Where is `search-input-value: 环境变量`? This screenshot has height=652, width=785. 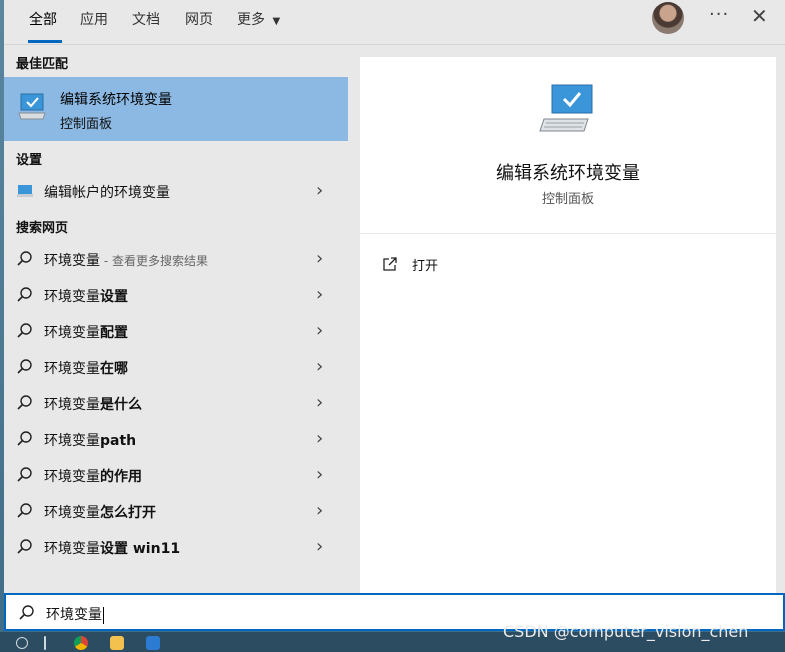 search-input-value: 环境变量 is located at coordinates (74, 615).